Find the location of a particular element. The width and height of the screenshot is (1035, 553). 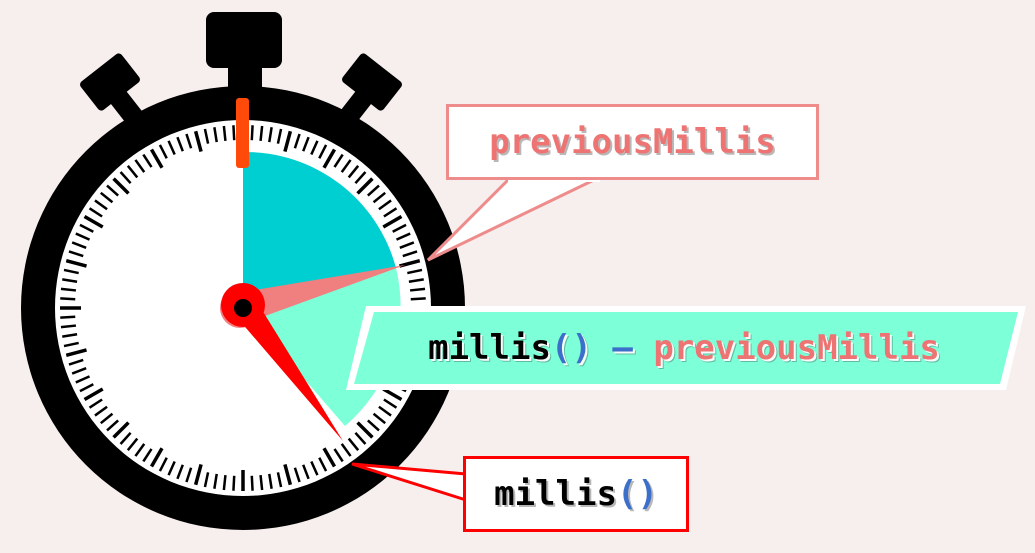

diff-millis-label: millis is located at coordinates (489, 348).